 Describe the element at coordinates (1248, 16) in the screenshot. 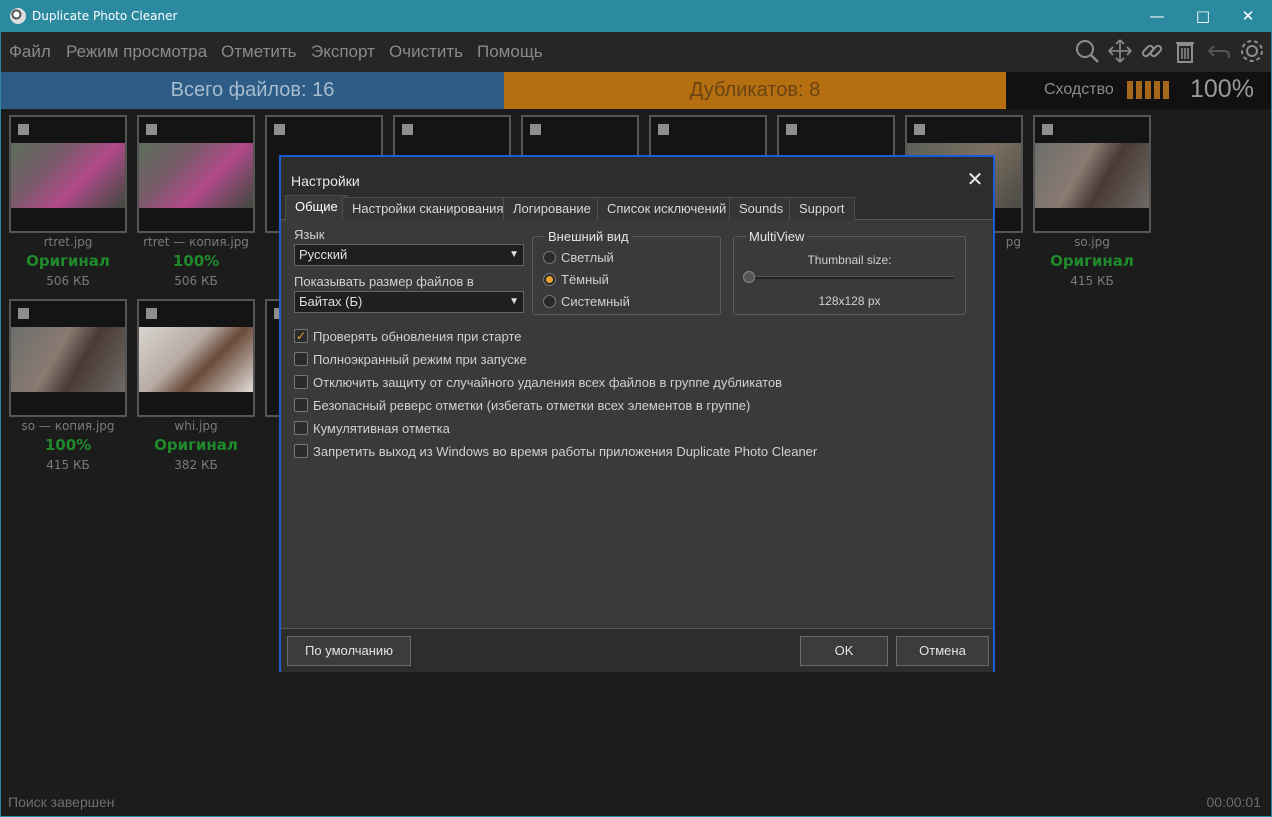

I see `close-window-button: ✕` at that location.